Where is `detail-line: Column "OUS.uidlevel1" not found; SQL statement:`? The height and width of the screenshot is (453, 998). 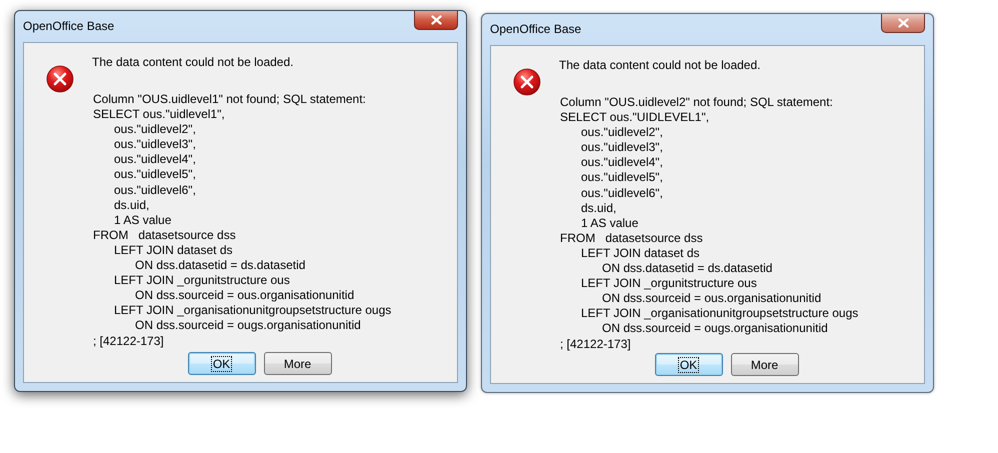 detail-line: Column "OUS.uidlevel1" not found; SQL statement: is located at coordinates (230, 100).